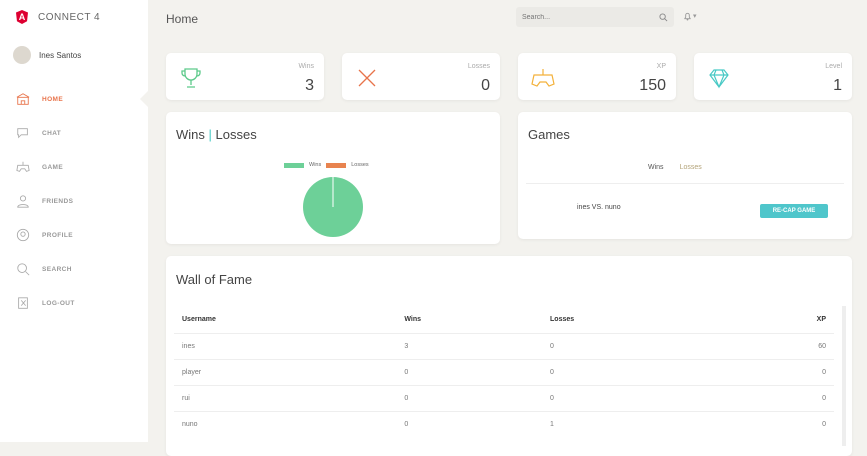 Image resolution: width=867 pixels, height=456 pixels. What do you see at coordinates (478, 66) in the screenshot?
I see `stat-label: Losses` at bounding box center [478, 66].